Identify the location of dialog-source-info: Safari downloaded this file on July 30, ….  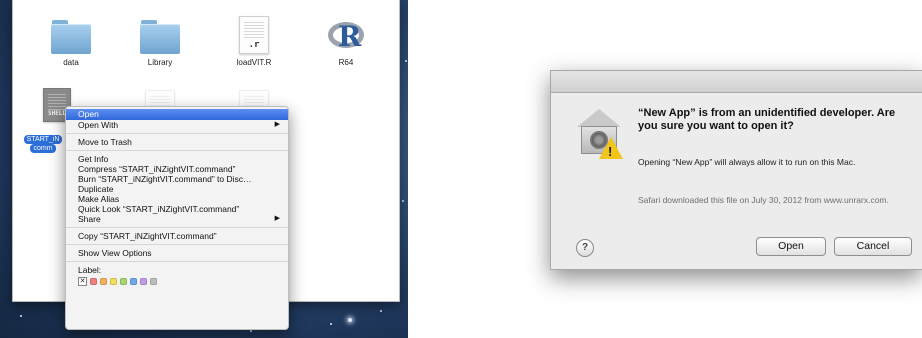
(763, 200).